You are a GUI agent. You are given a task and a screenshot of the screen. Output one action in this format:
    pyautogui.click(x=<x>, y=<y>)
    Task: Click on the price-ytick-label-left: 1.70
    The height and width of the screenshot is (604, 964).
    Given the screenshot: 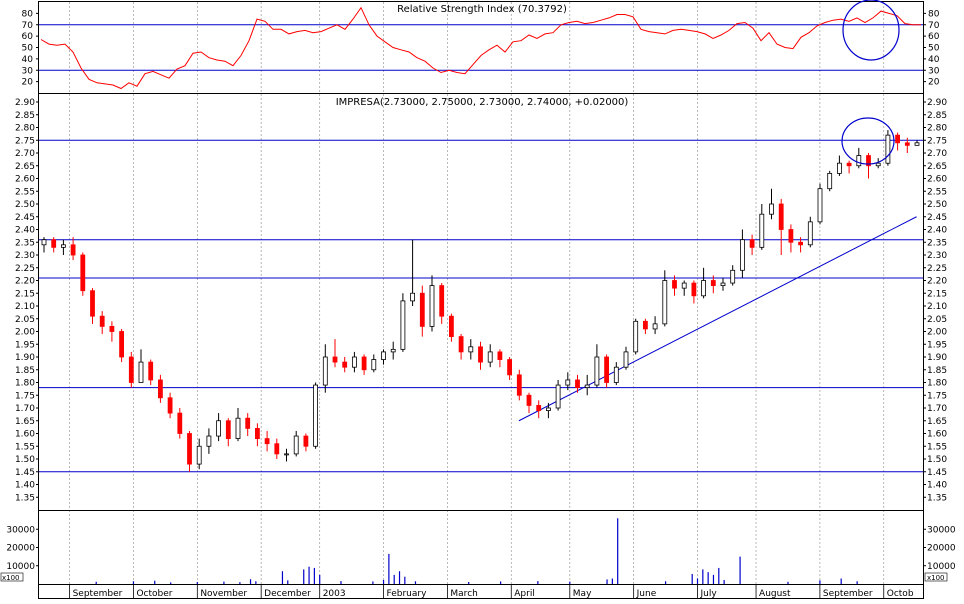 What is the action you would take?
    pyautogui.click(x=25, y=409)
    